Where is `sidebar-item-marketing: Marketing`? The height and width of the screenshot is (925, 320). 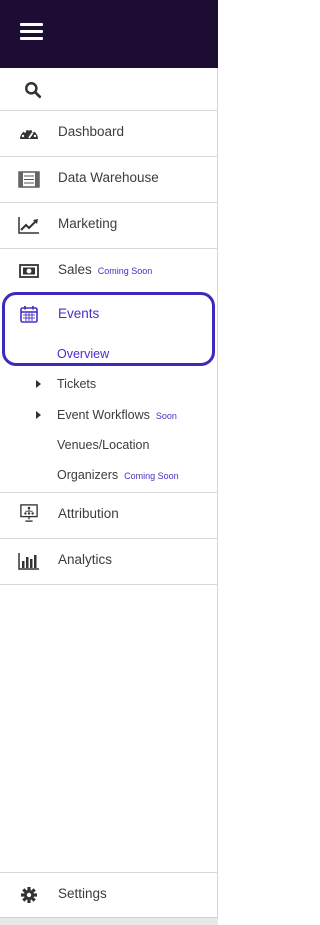 sidebar-item-marketing: Marketing is located at coordinates (108, 226).